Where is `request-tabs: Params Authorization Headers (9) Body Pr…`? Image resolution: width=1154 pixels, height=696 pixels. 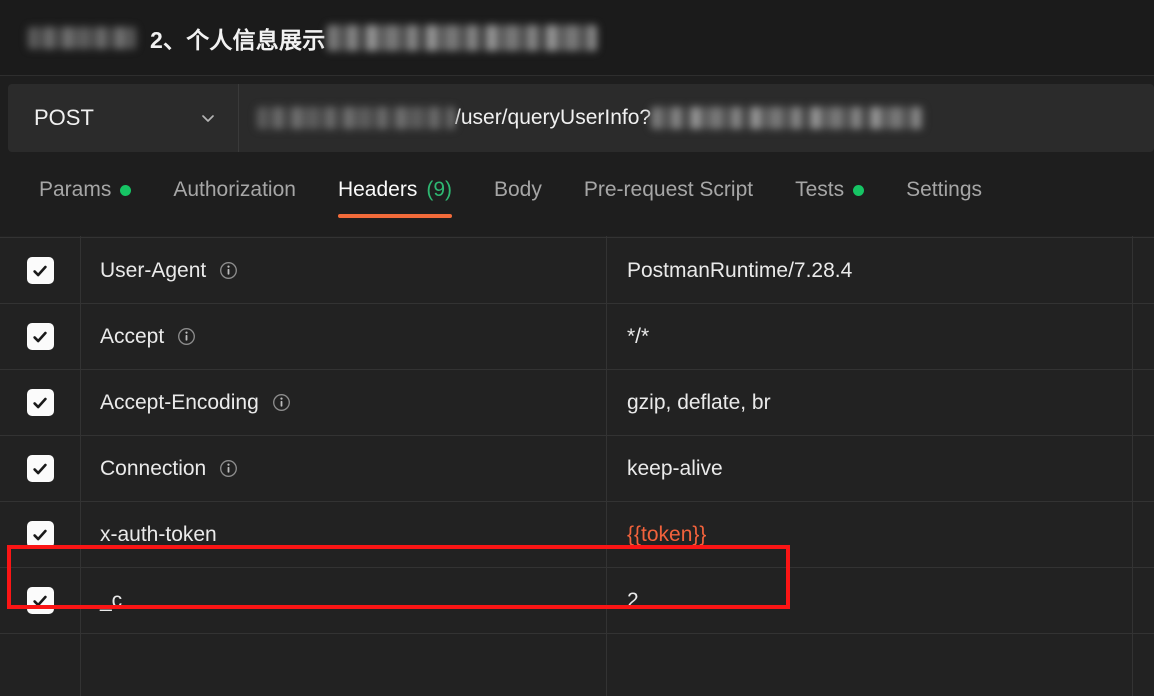 request-tabs: Params Authorization Headers (9) Body Pr… is located at coordinates (577, 189).